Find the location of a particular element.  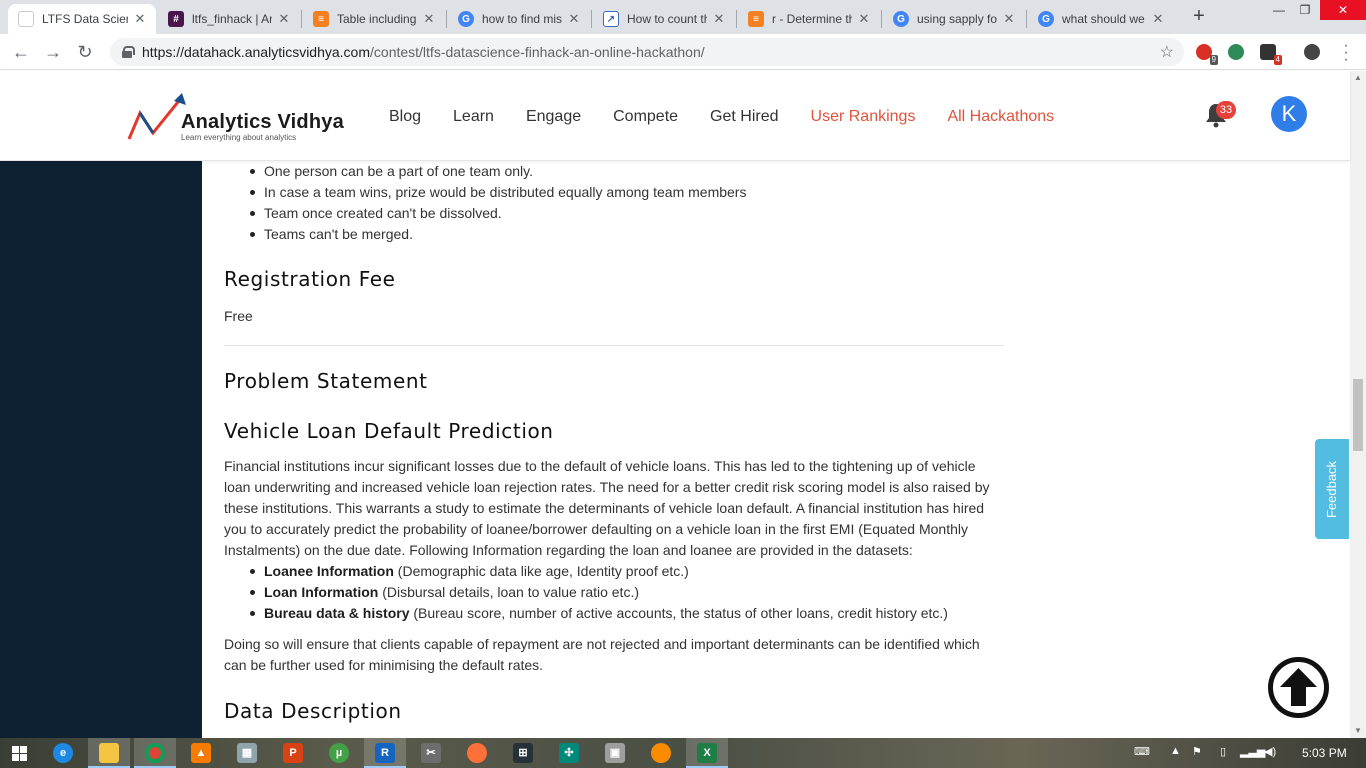

tab-title: Table including is located at coordinates (377, 19).